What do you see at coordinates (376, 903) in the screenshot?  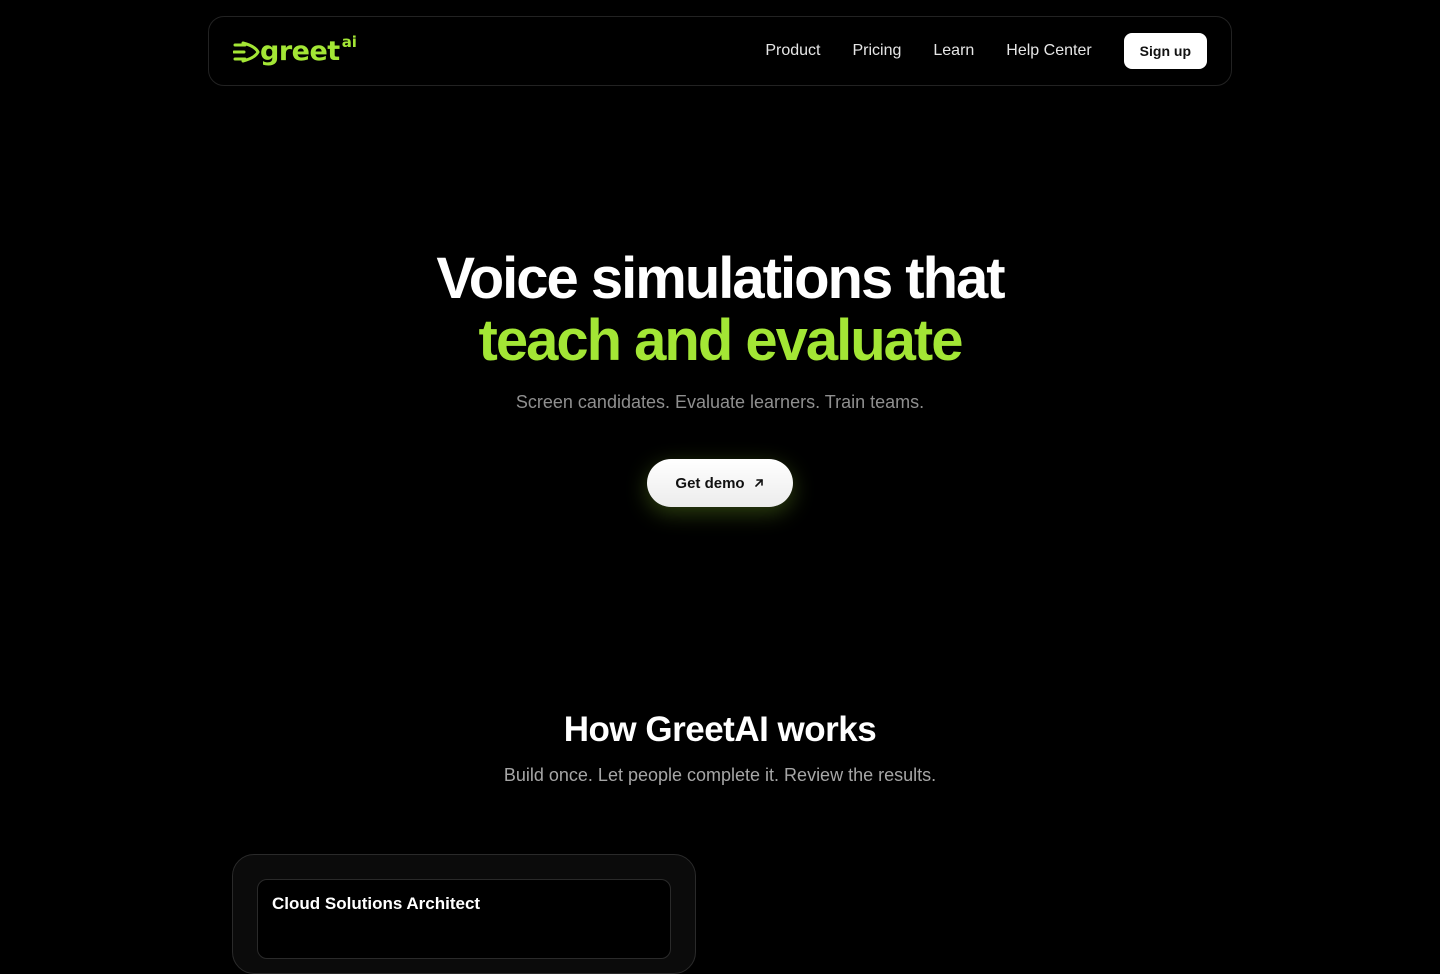 I see `preview-card-title: Cloud Solutions Architect` at bounding box center [376, 903].